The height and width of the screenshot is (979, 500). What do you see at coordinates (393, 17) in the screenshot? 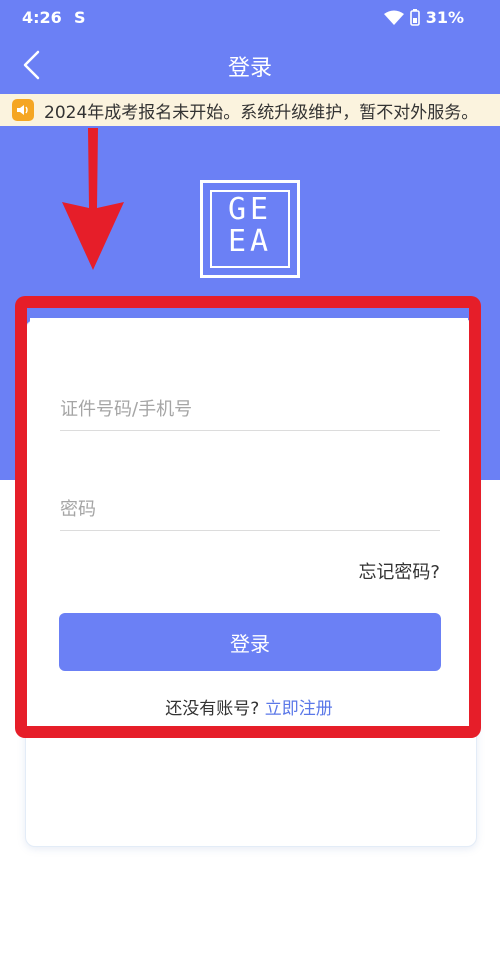
I see `wifi-icon` at bounding box center [393, 17].